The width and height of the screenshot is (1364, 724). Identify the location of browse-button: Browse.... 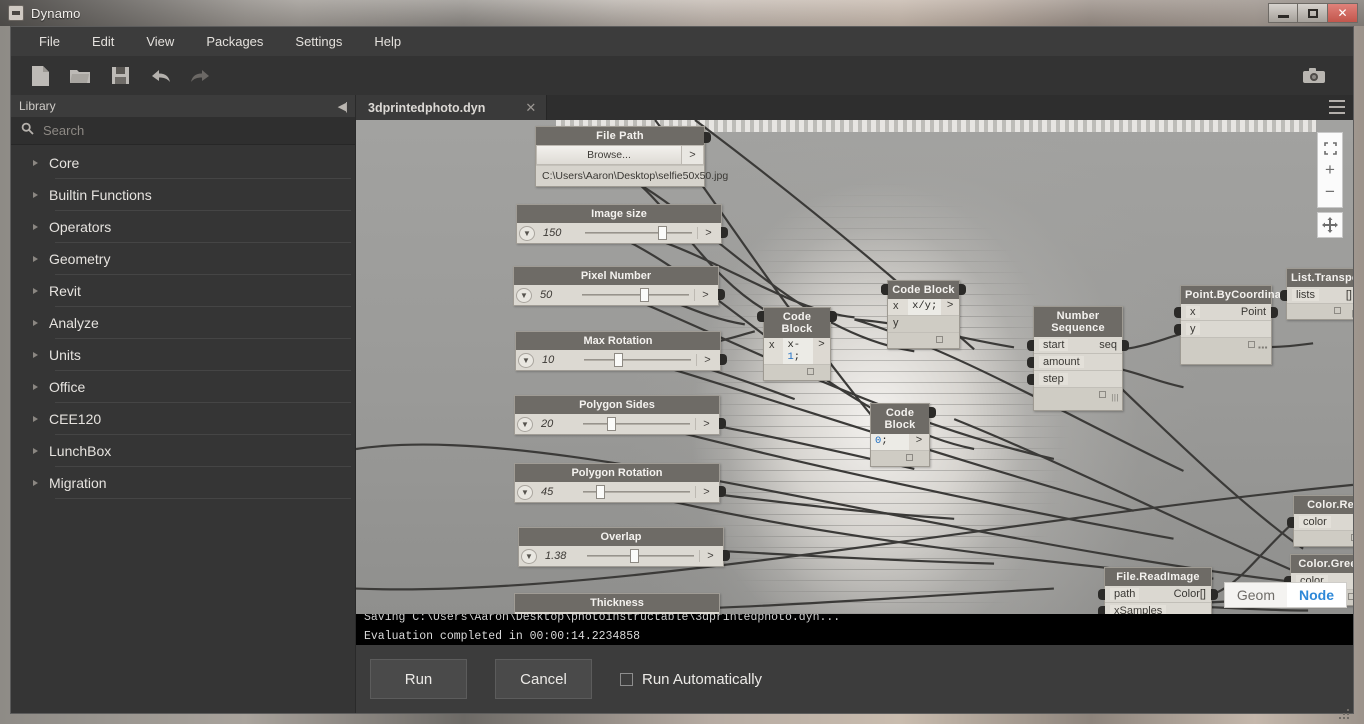
(609, 155).